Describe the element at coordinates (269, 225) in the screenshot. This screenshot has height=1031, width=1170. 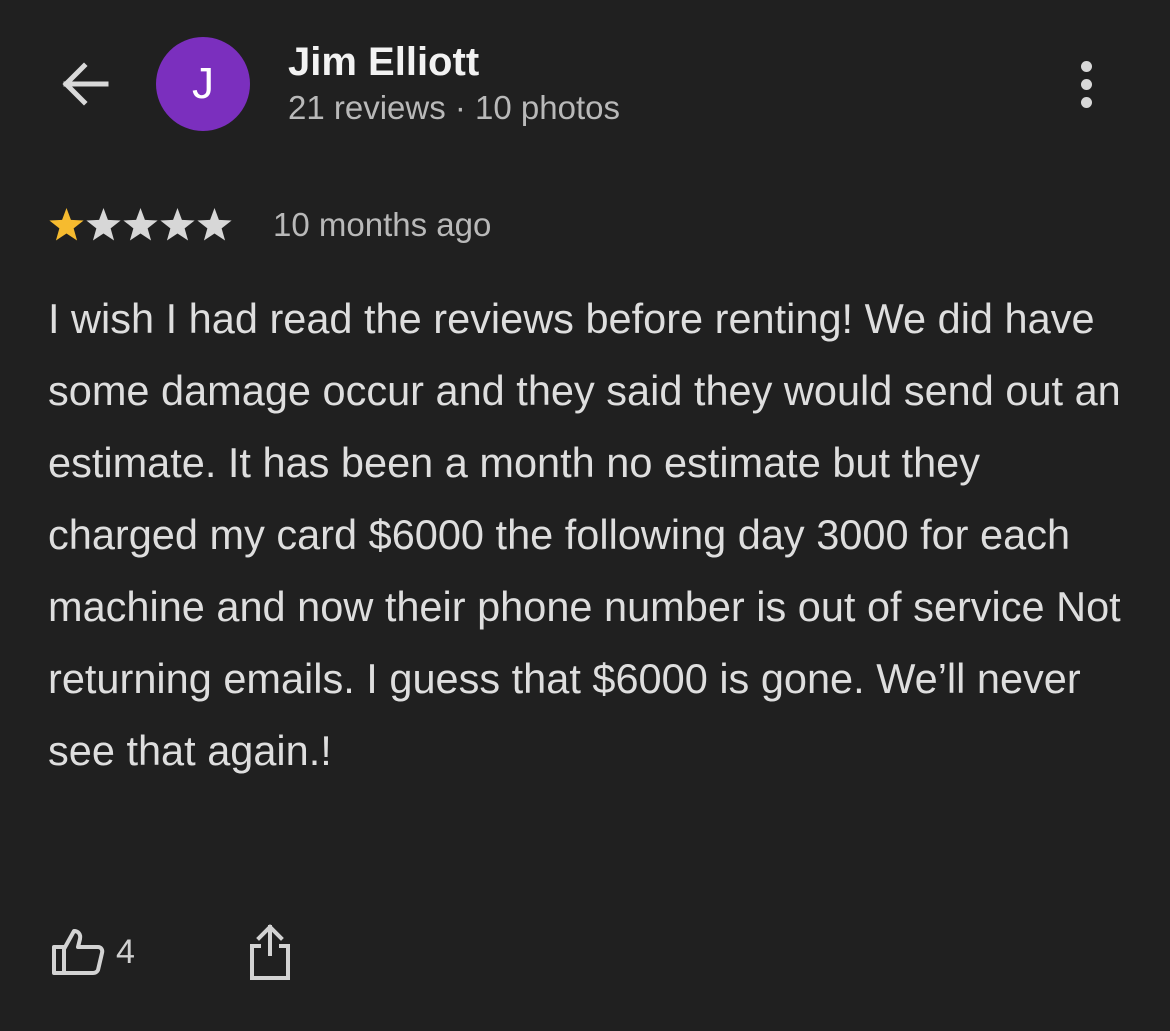
I see `rating-row: 10 months ago` at that location.